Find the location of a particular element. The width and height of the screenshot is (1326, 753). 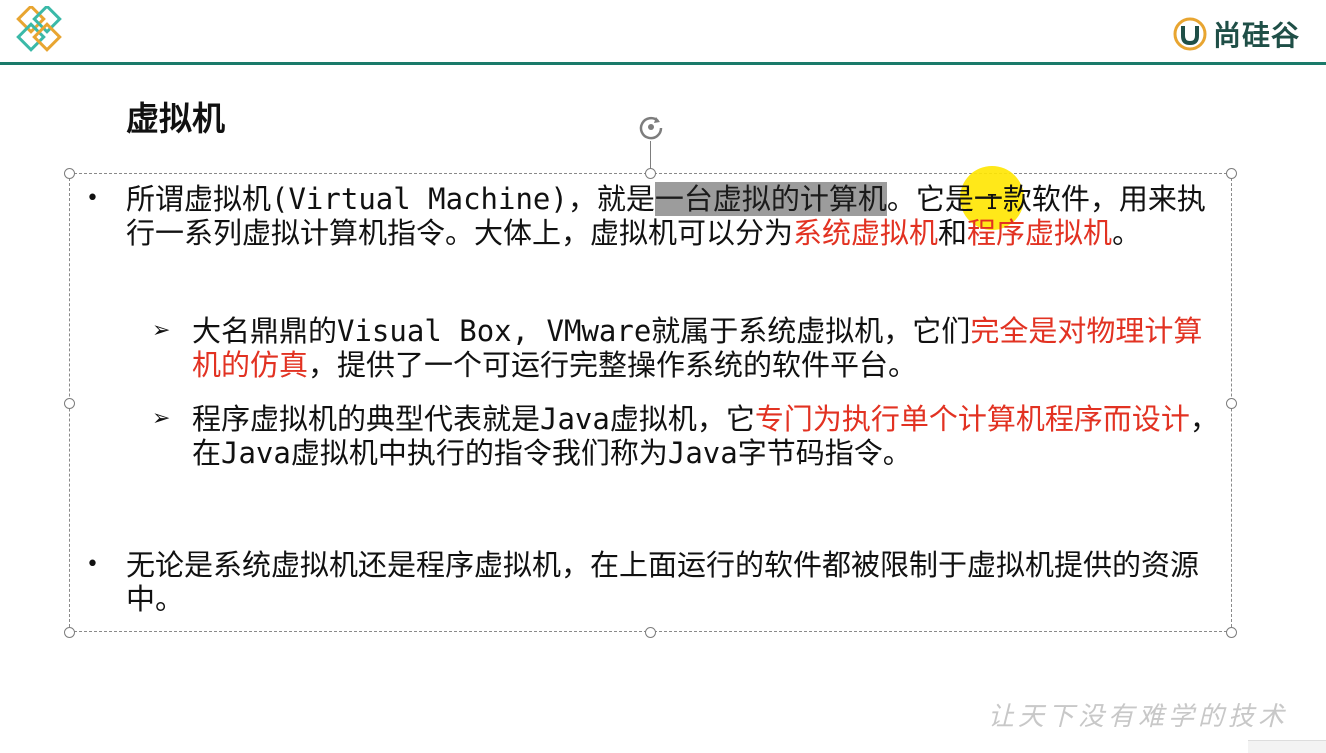

resize-handle-bottom-left is located at coordinates (69, 632).